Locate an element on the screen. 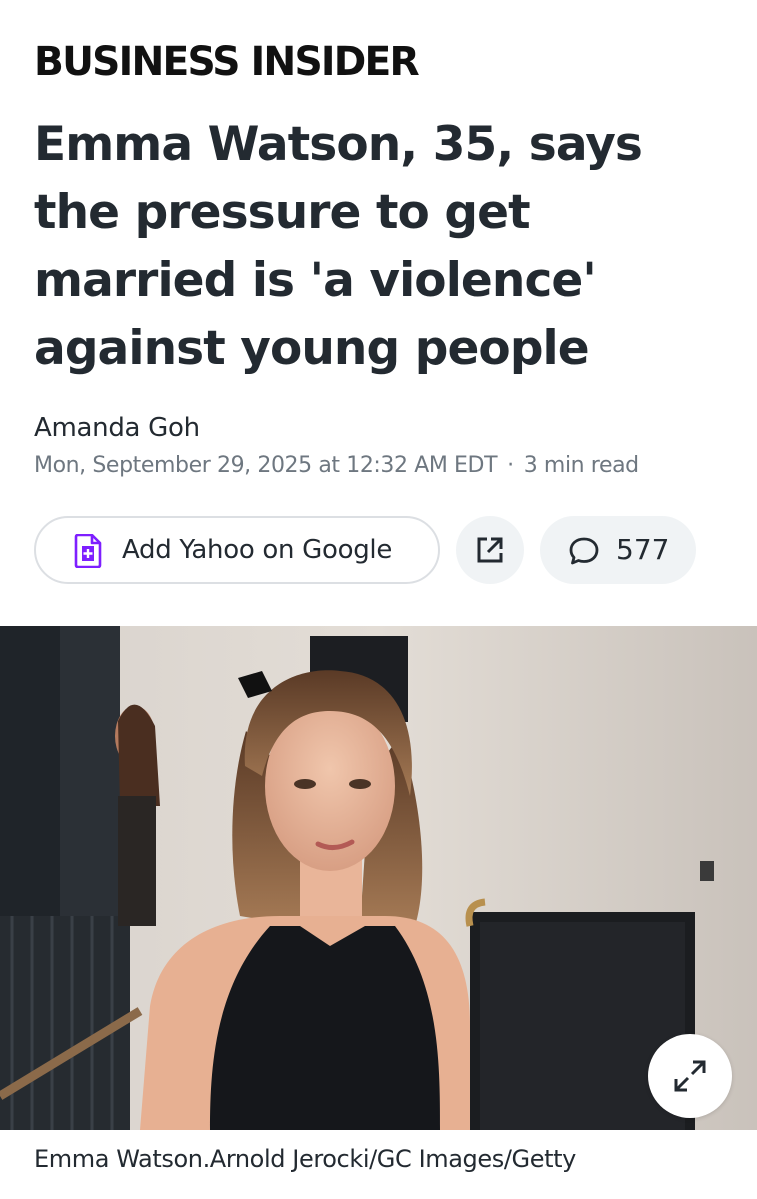 The image size is (757, 1199). read-time: 3 min read is located at coordinates (581, 465).